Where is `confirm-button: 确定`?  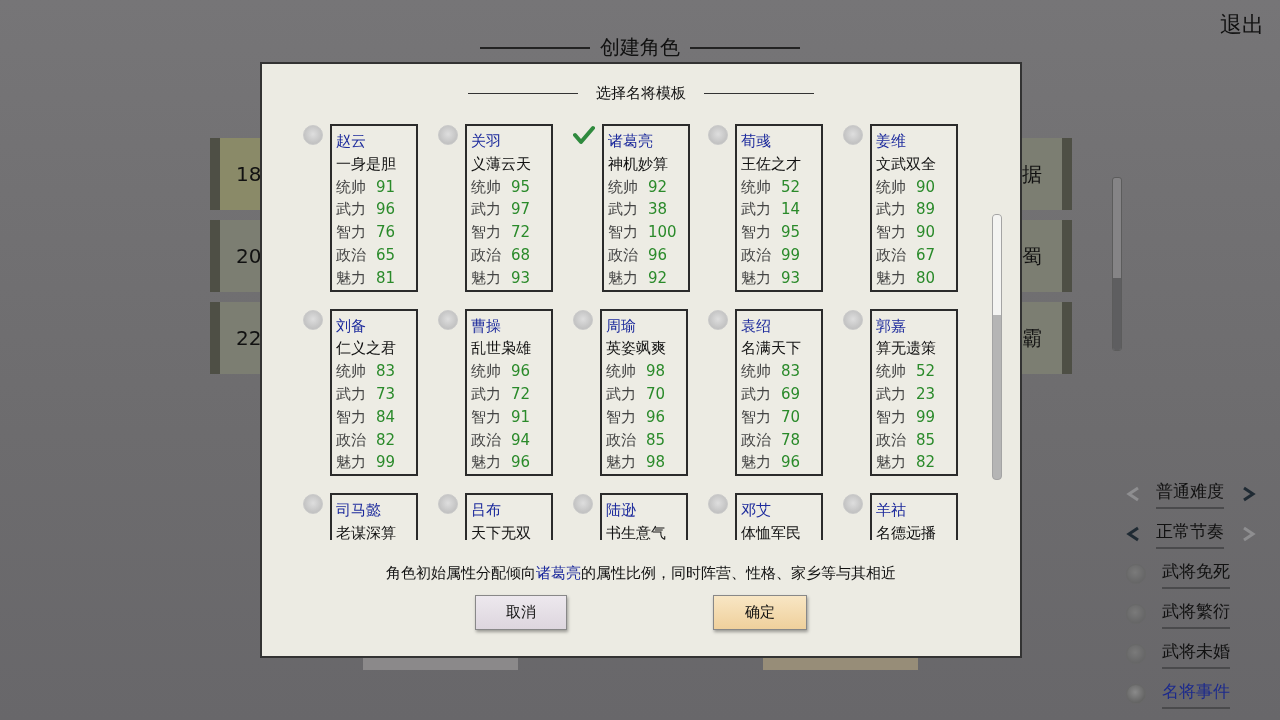
confirm-button: 确定 is located at coordinates (760, 612).